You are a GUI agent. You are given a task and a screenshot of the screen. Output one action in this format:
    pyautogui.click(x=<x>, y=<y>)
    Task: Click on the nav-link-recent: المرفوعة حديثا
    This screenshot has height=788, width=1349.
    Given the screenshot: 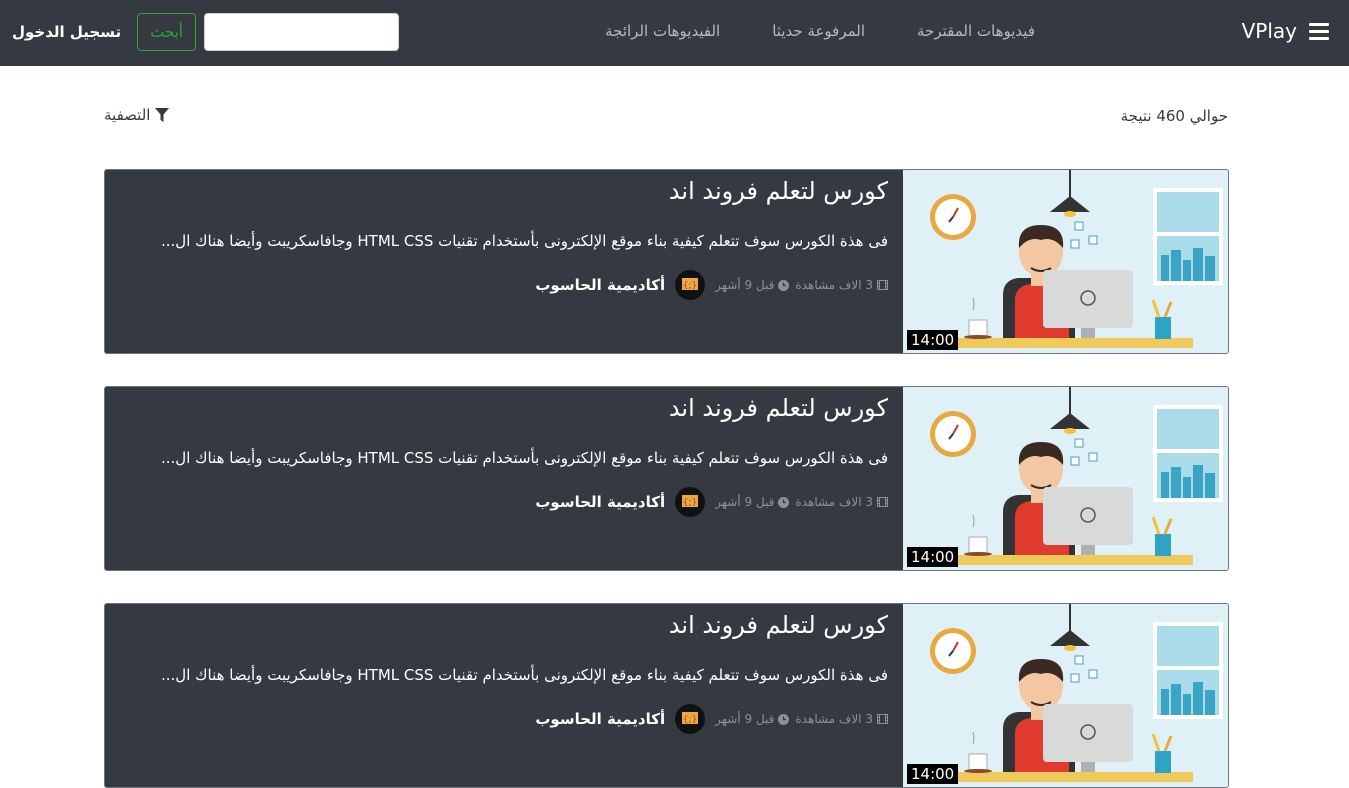 What is the action you would take?
    pyautogui.click(x=818, y=31)
    